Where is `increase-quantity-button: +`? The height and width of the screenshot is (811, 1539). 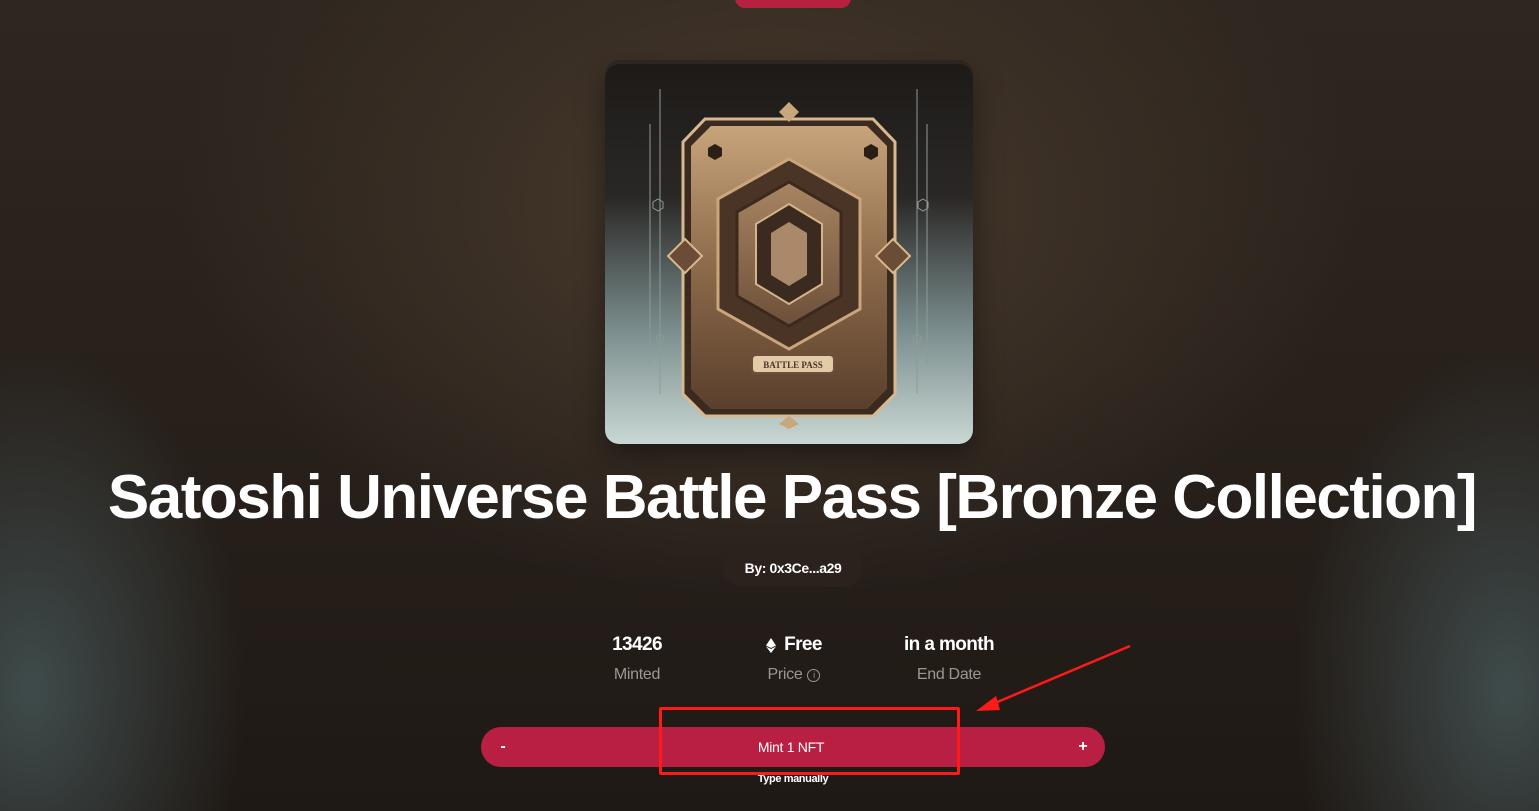
increase-quantity-button: + is located at coordinates (1083, 747).